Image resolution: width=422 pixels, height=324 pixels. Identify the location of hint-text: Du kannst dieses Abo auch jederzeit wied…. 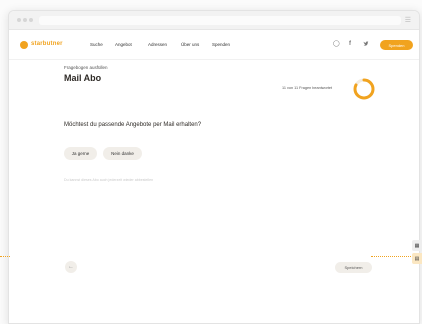
(109, 180).